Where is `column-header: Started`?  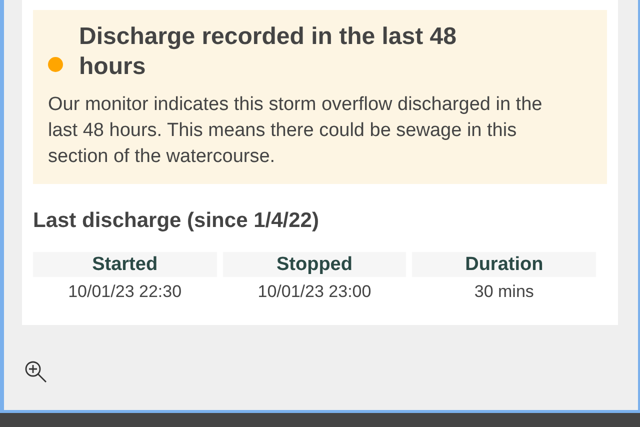
column-header: Started is located at coordinates (125, 264).